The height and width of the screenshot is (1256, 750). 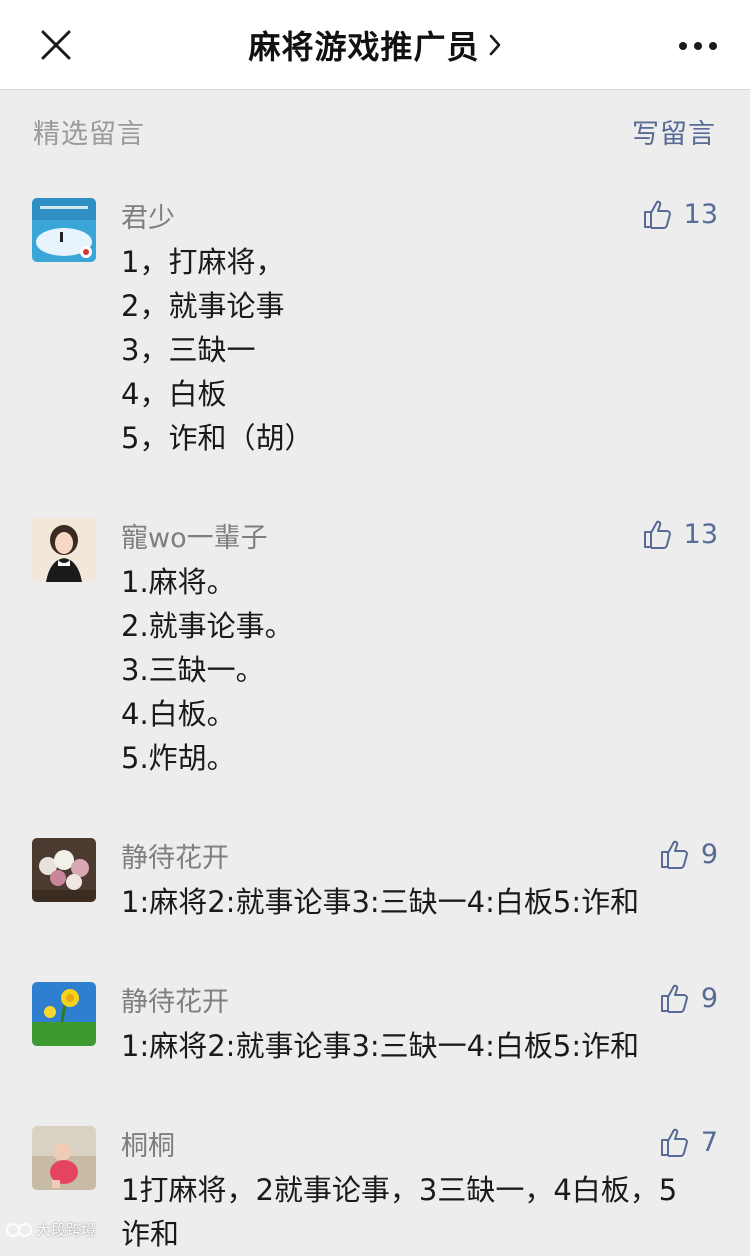 What do you see at coordinates (421, 262) in the screenshot?
I see `comment-line: 1，打麻将，` at bounding box center [421, 262].